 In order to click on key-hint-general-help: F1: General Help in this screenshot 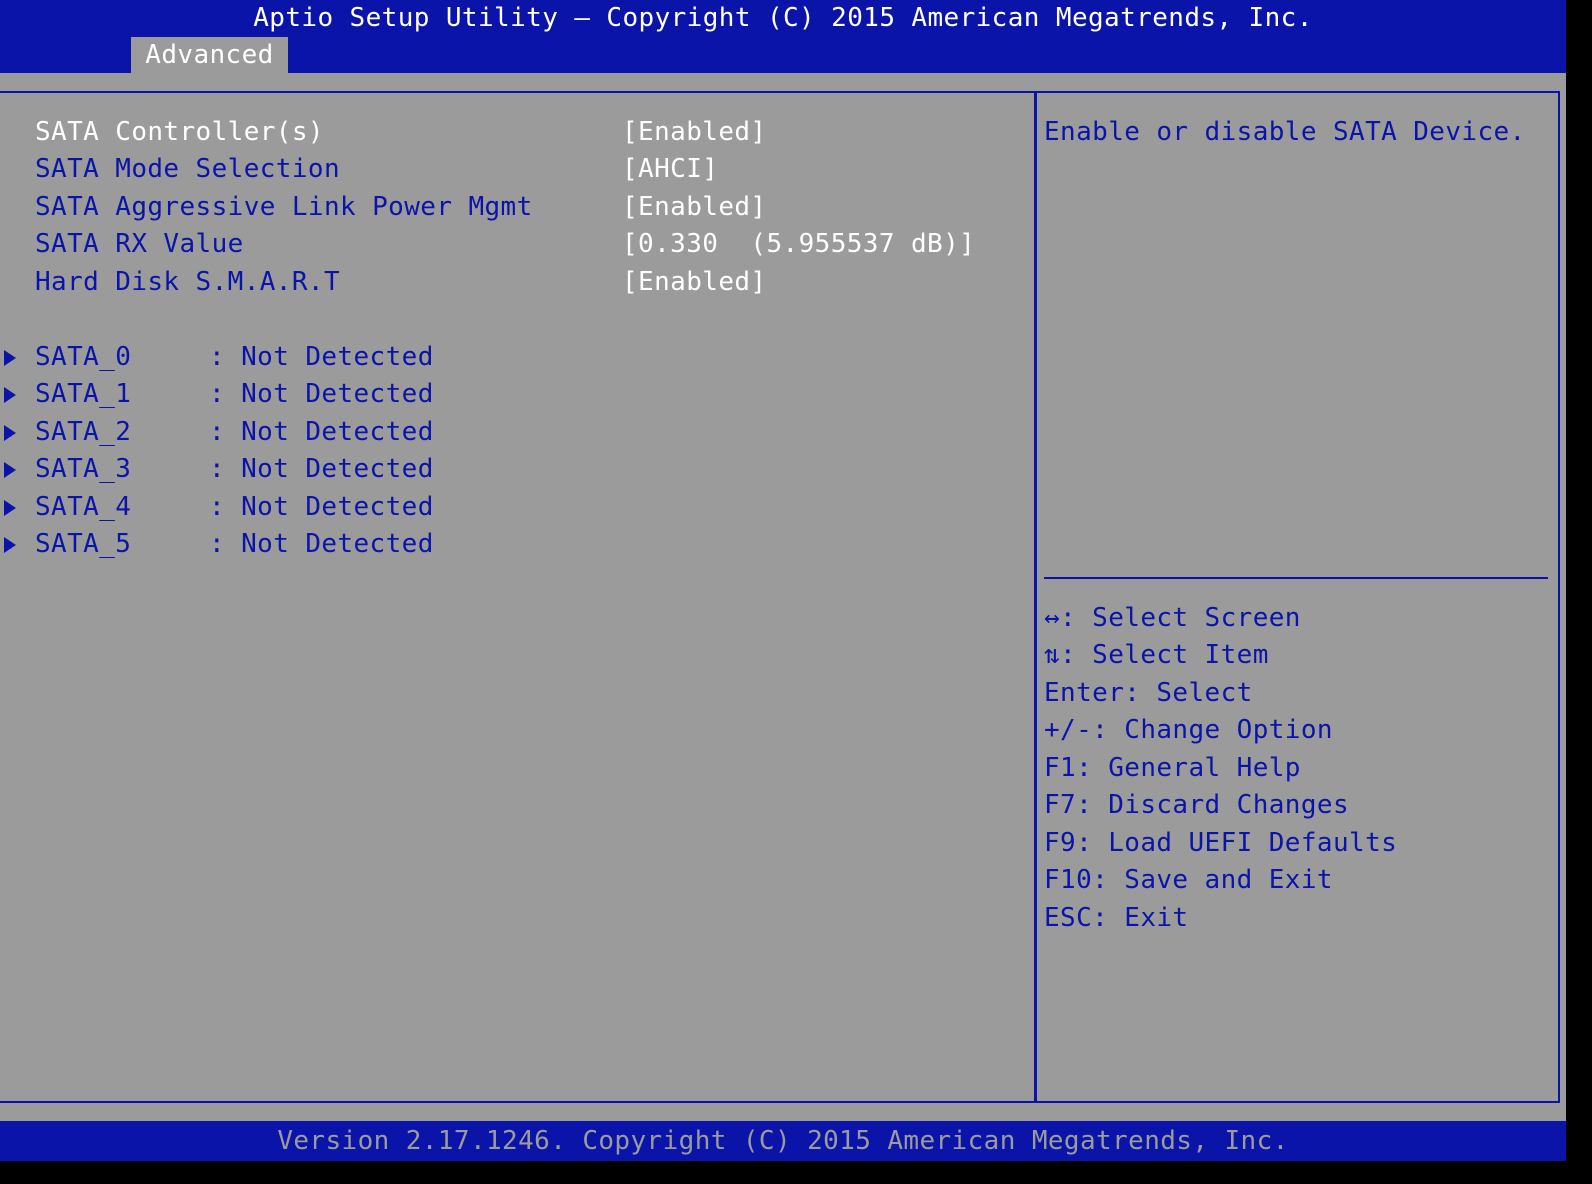, I will do `click(1172, 768)`.